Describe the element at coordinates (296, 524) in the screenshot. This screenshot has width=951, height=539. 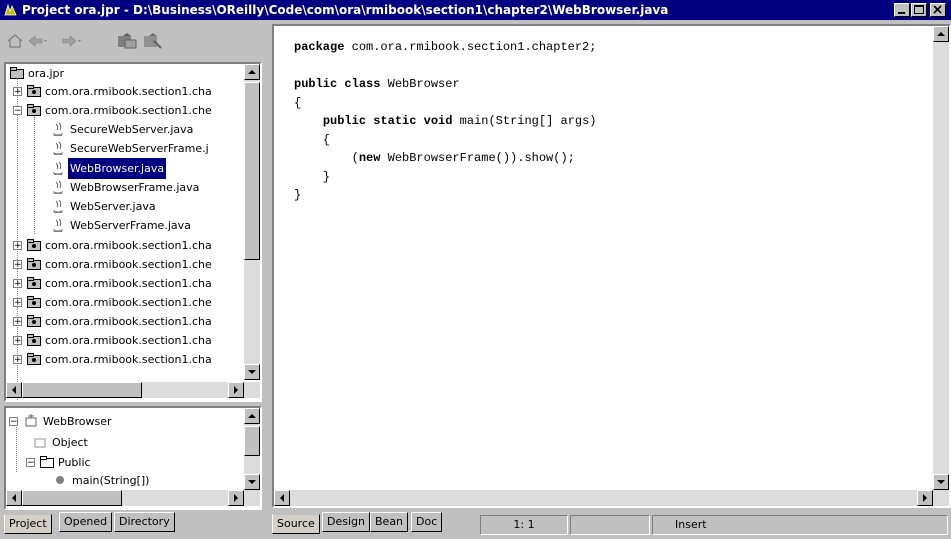
I see `tab-source: Source` at that location.